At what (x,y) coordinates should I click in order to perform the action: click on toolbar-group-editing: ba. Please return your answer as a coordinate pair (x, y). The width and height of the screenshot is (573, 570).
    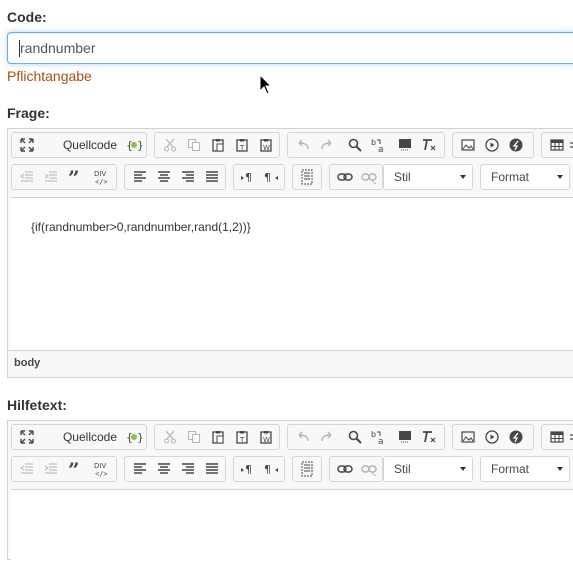
    Looking at the image, I should click on (366, 437).